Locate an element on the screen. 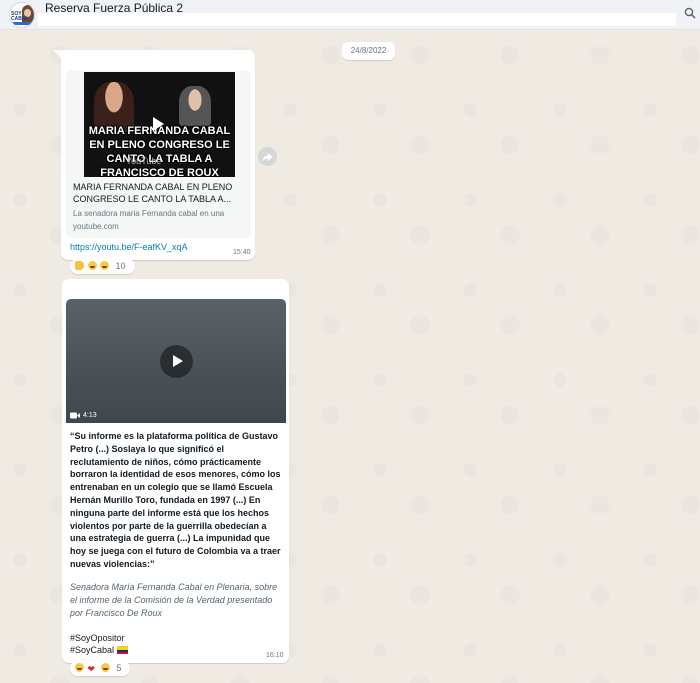 The width and height of the screenshot is (700, 683). link-preview-description: La senadora maria Fernanda cabal en una is located at coordinates (149, 213).